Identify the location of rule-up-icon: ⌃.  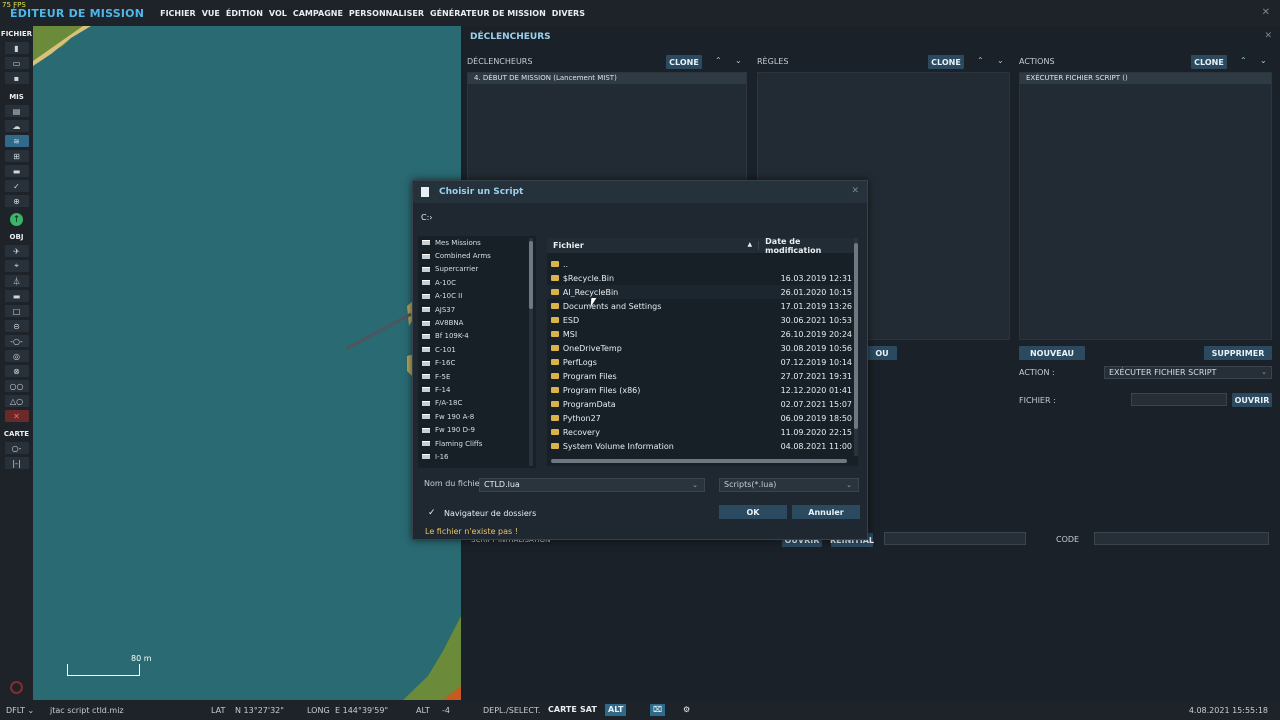
(980, 60).